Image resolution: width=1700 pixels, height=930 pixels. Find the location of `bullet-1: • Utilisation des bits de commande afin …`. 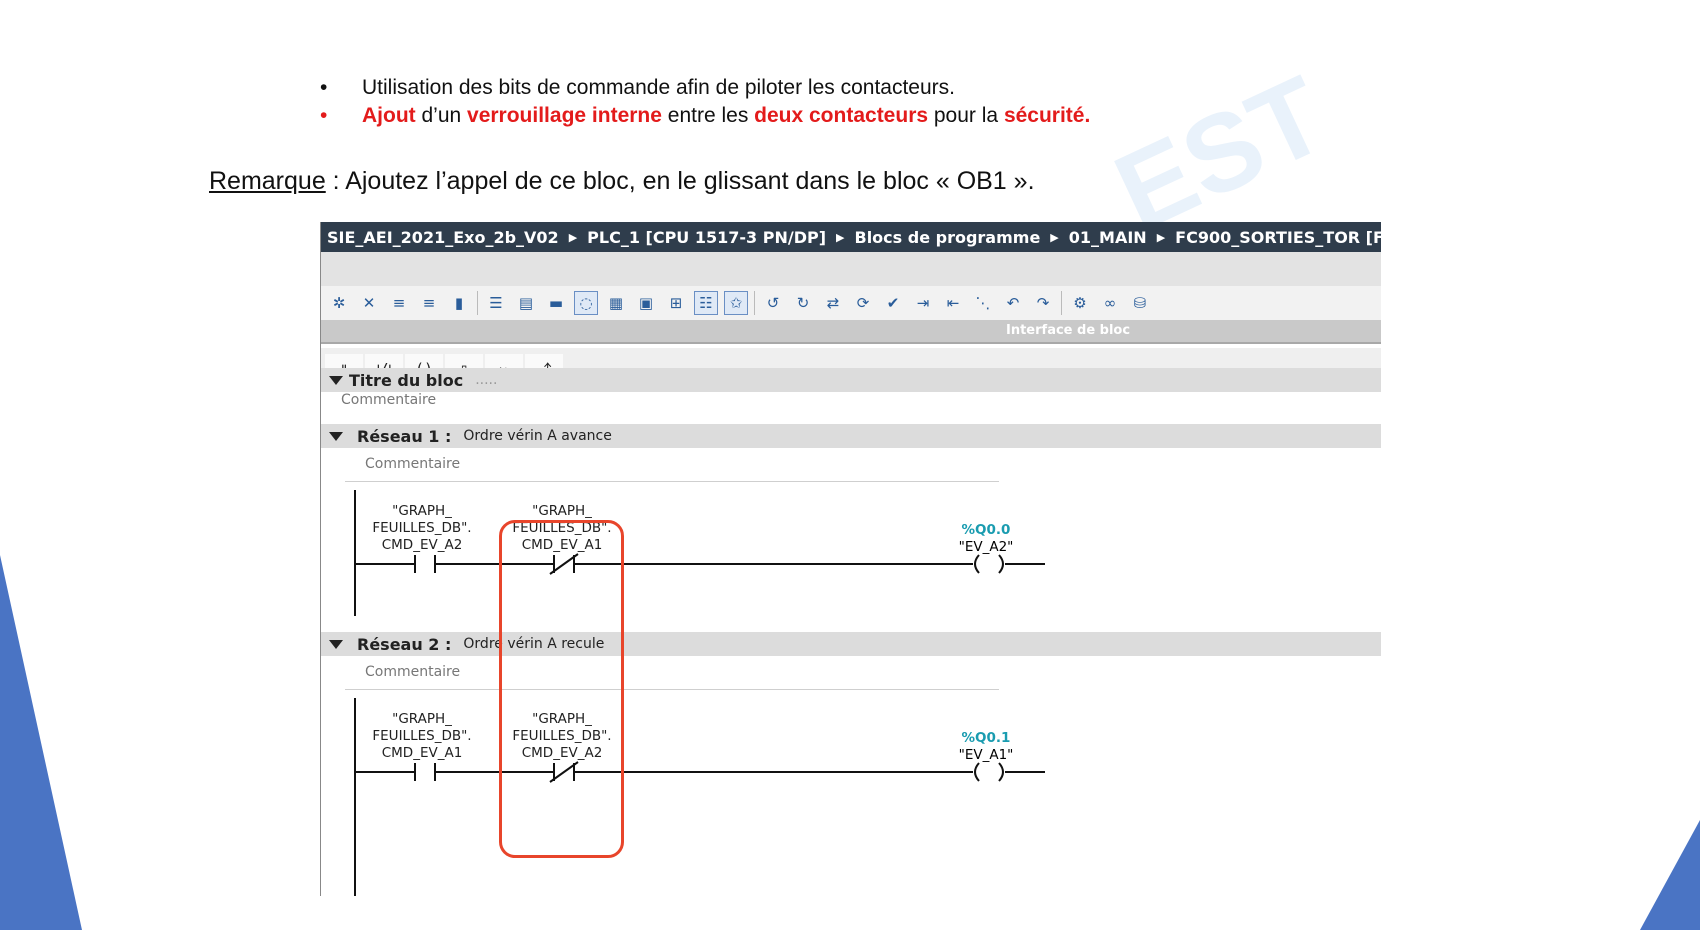

bullet-1: • Utilisation des bits de commande afin … is located at coordinates (705, 88).